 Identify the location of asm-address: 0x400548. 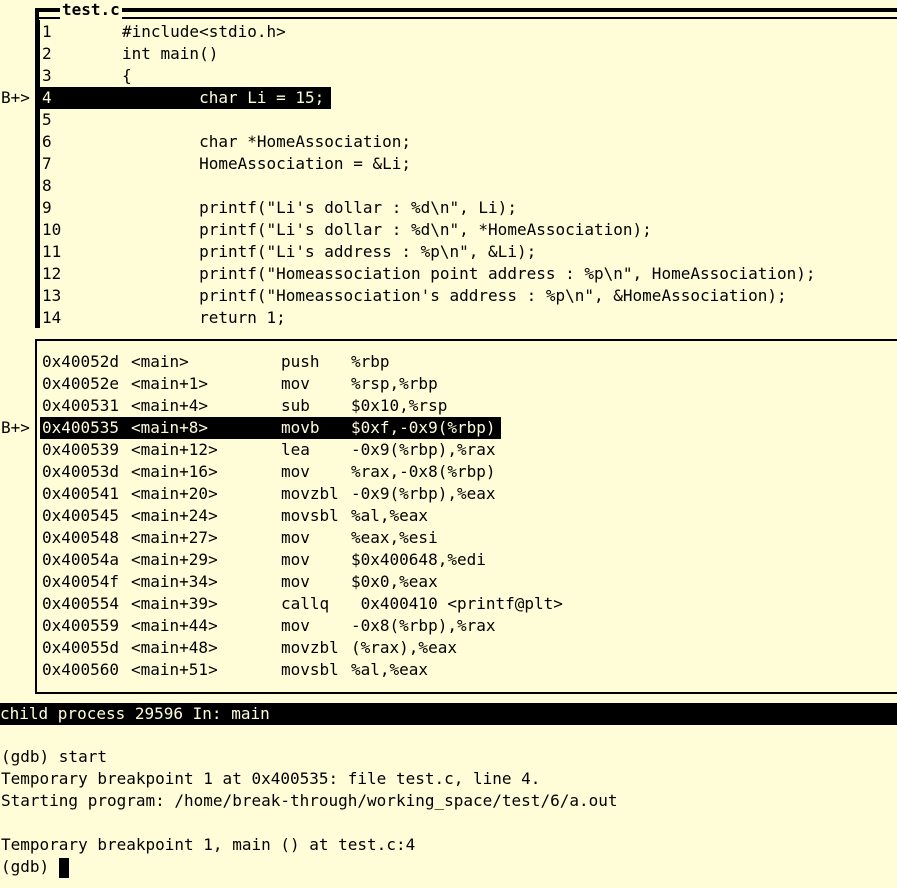
(81, 537).